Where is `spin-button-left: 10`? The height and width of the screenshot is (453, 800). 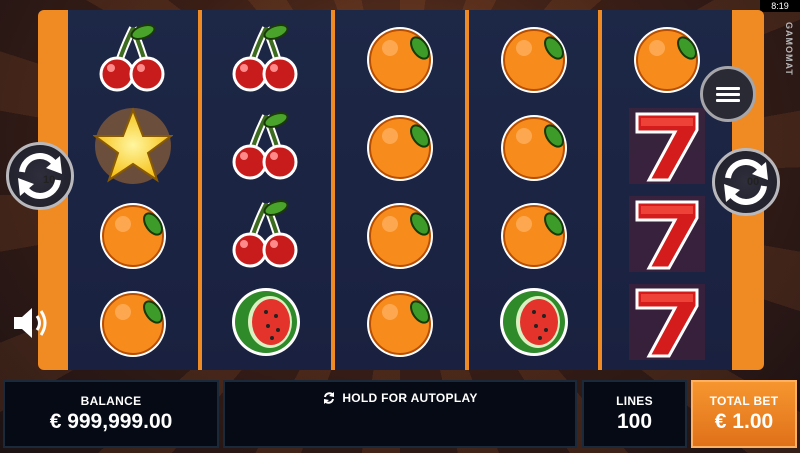
spin-button-left: 10 is located at coordinates (40, 176).